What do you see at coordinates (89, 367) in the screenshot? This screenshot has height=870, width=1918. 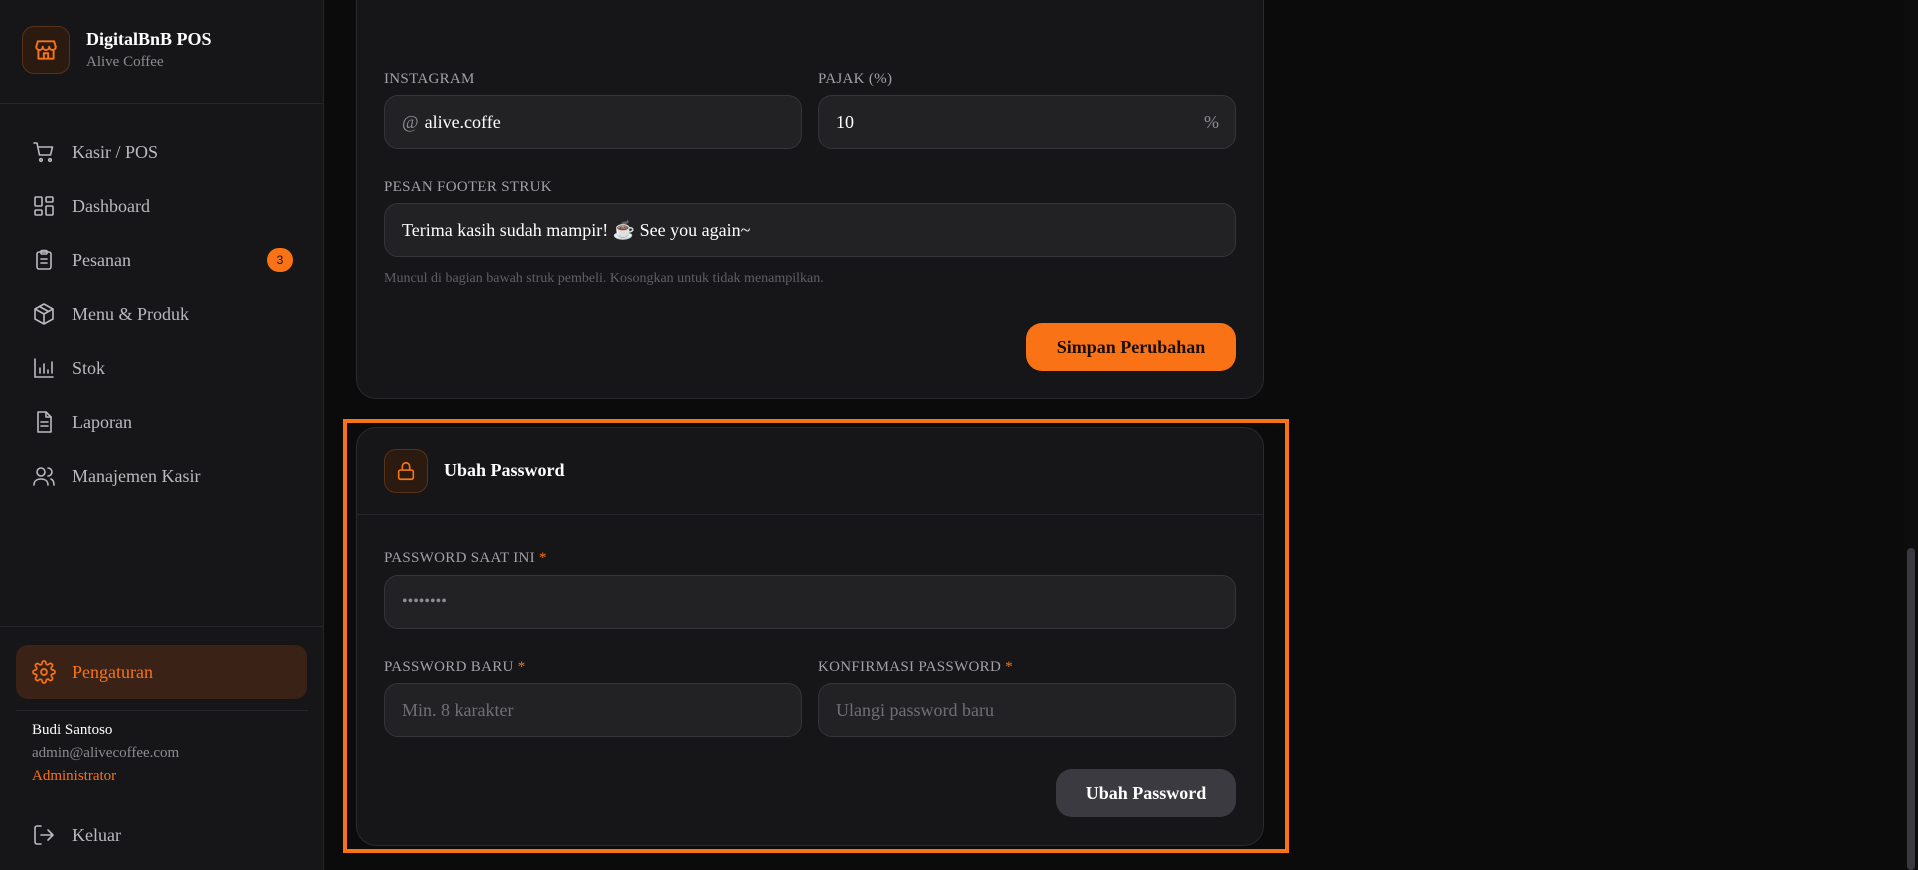 I see `sidebar-item-label: Stok` at bounding box center [89, 367].